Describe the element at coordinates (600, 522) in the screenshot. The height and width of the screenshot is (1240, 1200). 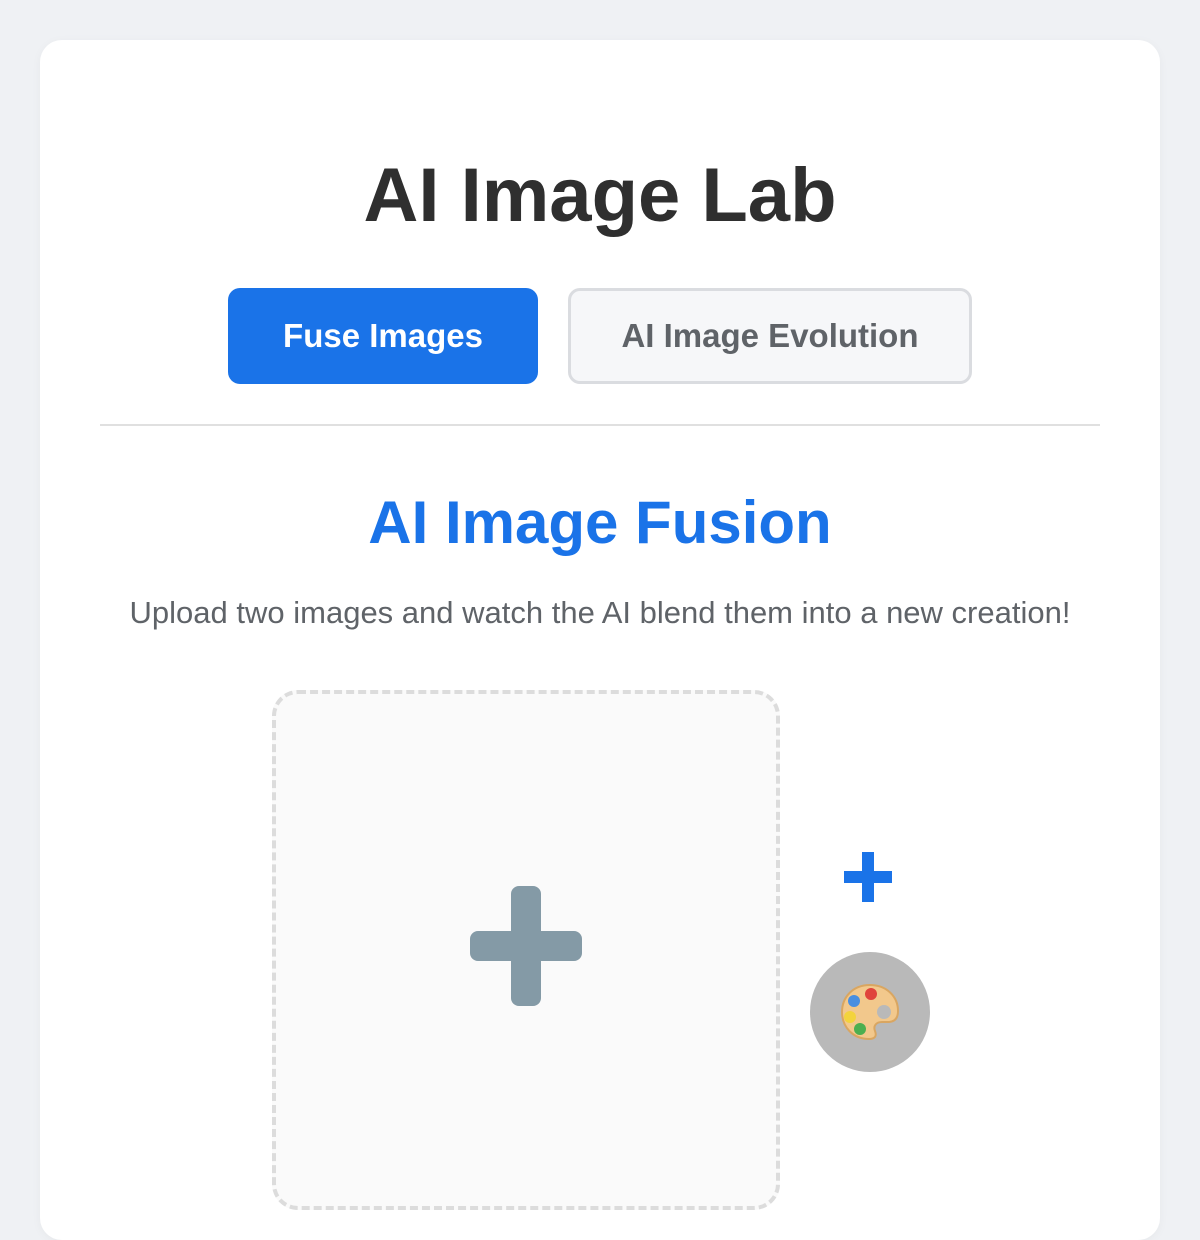
I see `section-title: AI Image Fusion` at that location.